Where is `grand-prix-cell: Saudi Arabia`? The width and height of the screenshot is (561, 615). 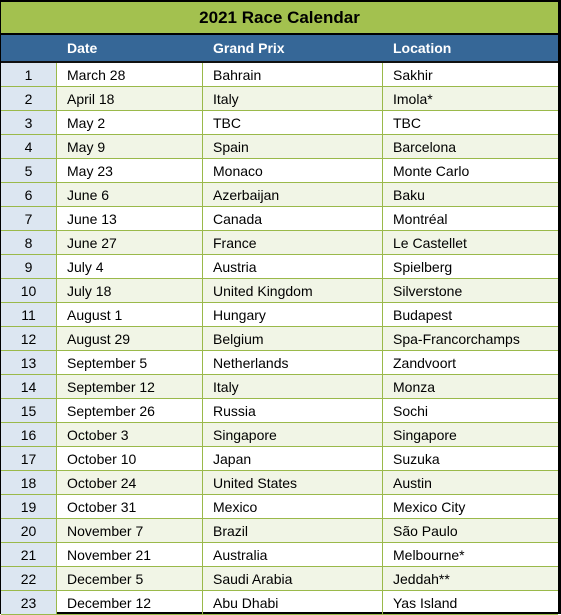
grand-prix-cell: Saudi Arabia is located at coordinates (293, 578).